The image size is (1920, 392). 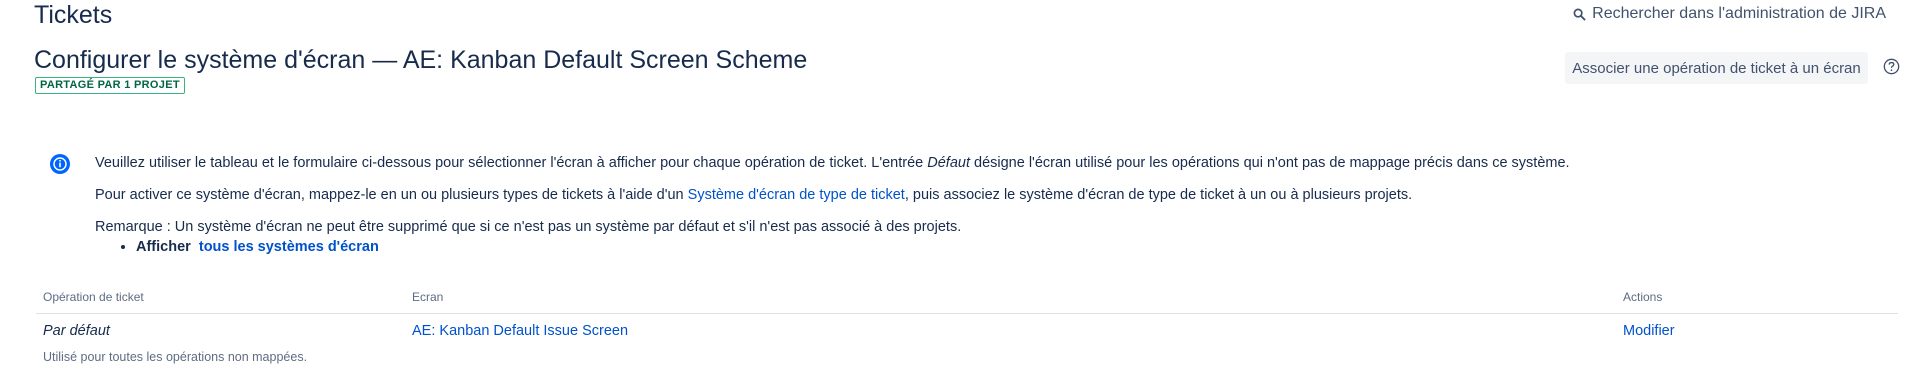 What do you see at coordinates (1649, 331) in the screenshot?
I see `edit-action-link: Modifier` at bounding box center [1649, 331].